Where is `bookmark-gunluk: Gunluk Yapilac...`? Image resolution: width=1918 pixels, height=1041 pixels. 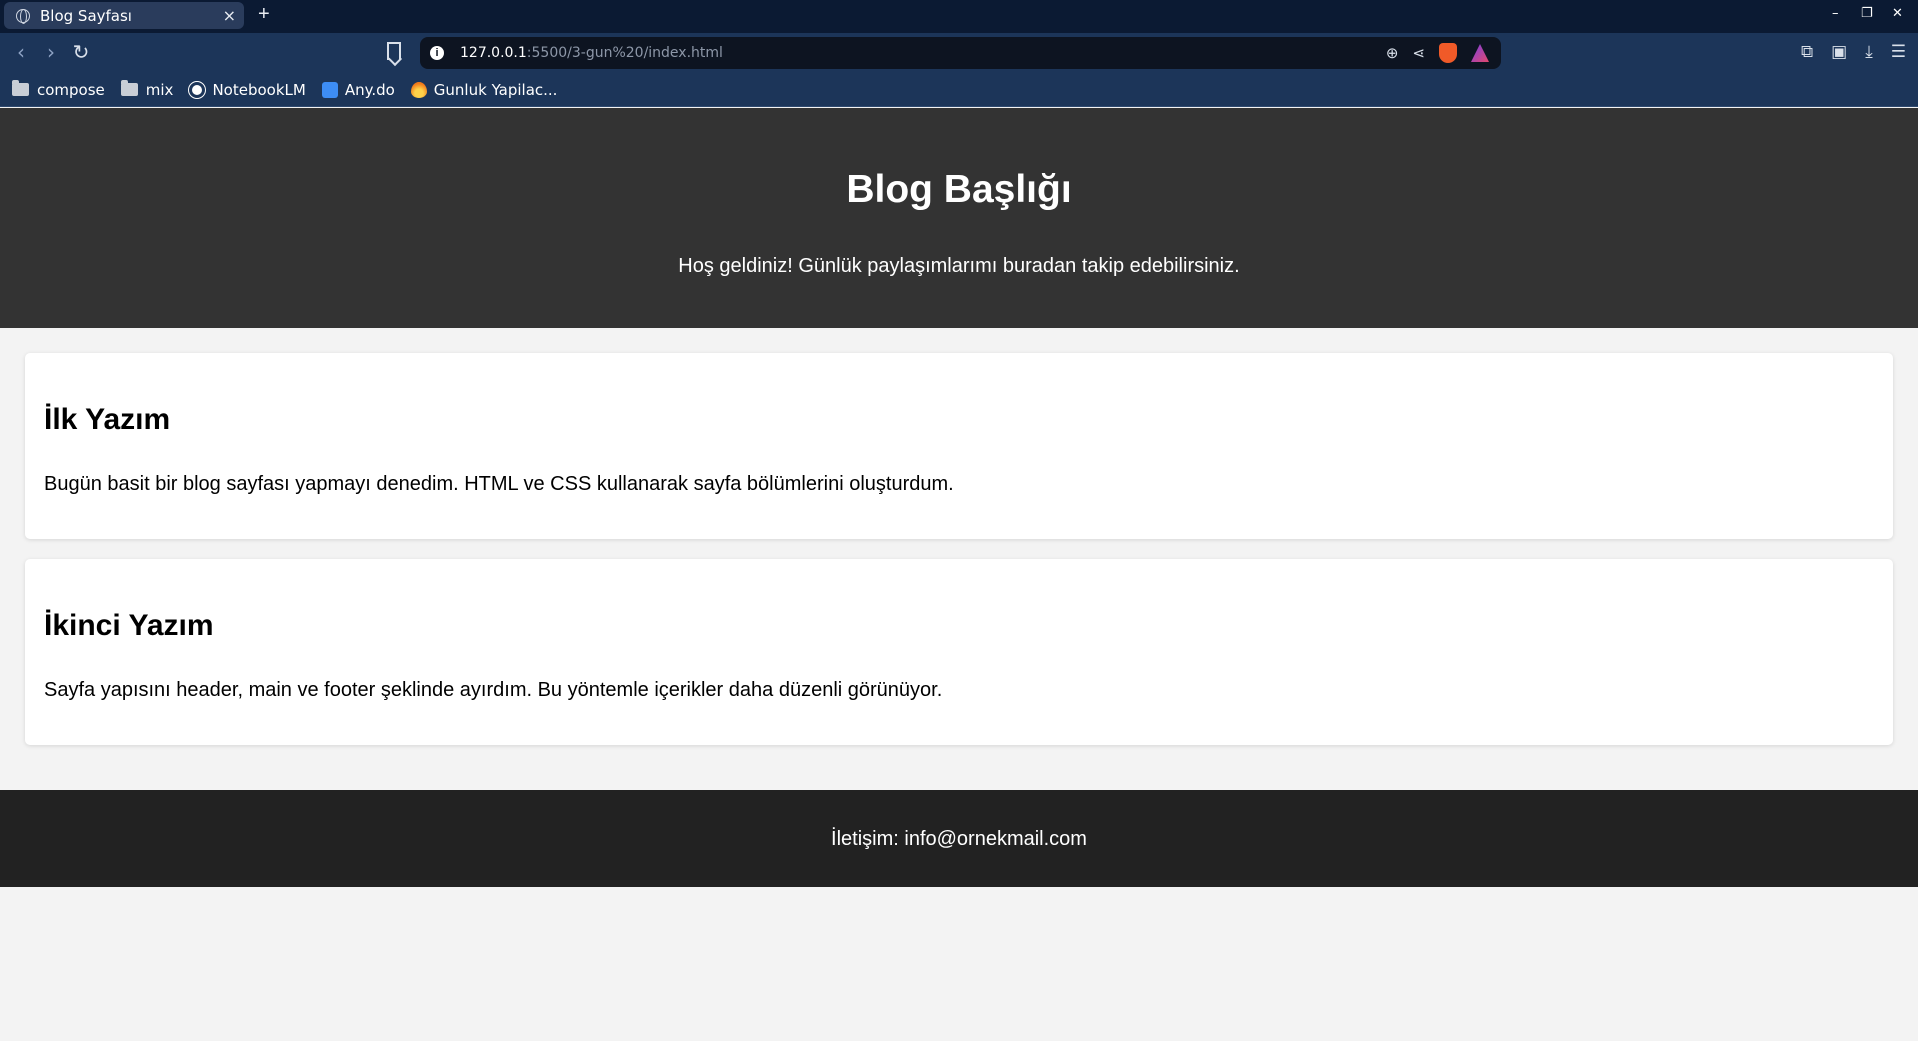
bookmark-gunluk: Gunluk Yapilac... is located at coordinates (483, 90).